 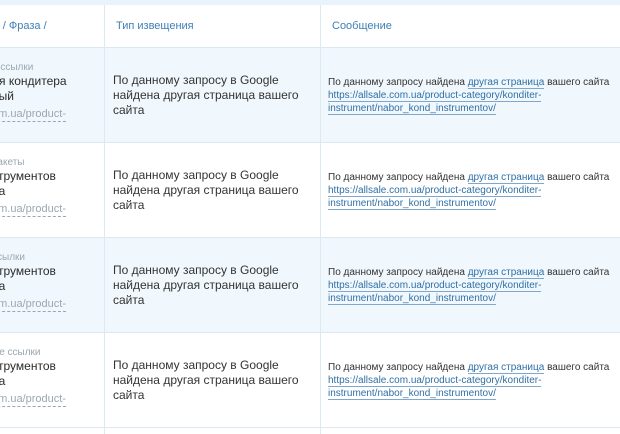 What do you see at coordinates (52, 190) in the screenshot?
I see `source-cell: пакеты струментов ра om.ua/product-` at bounding box center [52, 190].